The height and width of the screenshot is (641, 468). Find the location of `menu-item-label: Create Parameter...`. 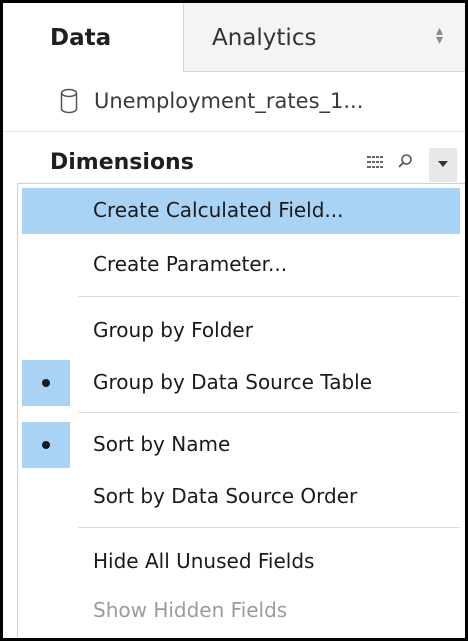

menu-item-label: Create Parameter... is located at coordinates (190, 264).